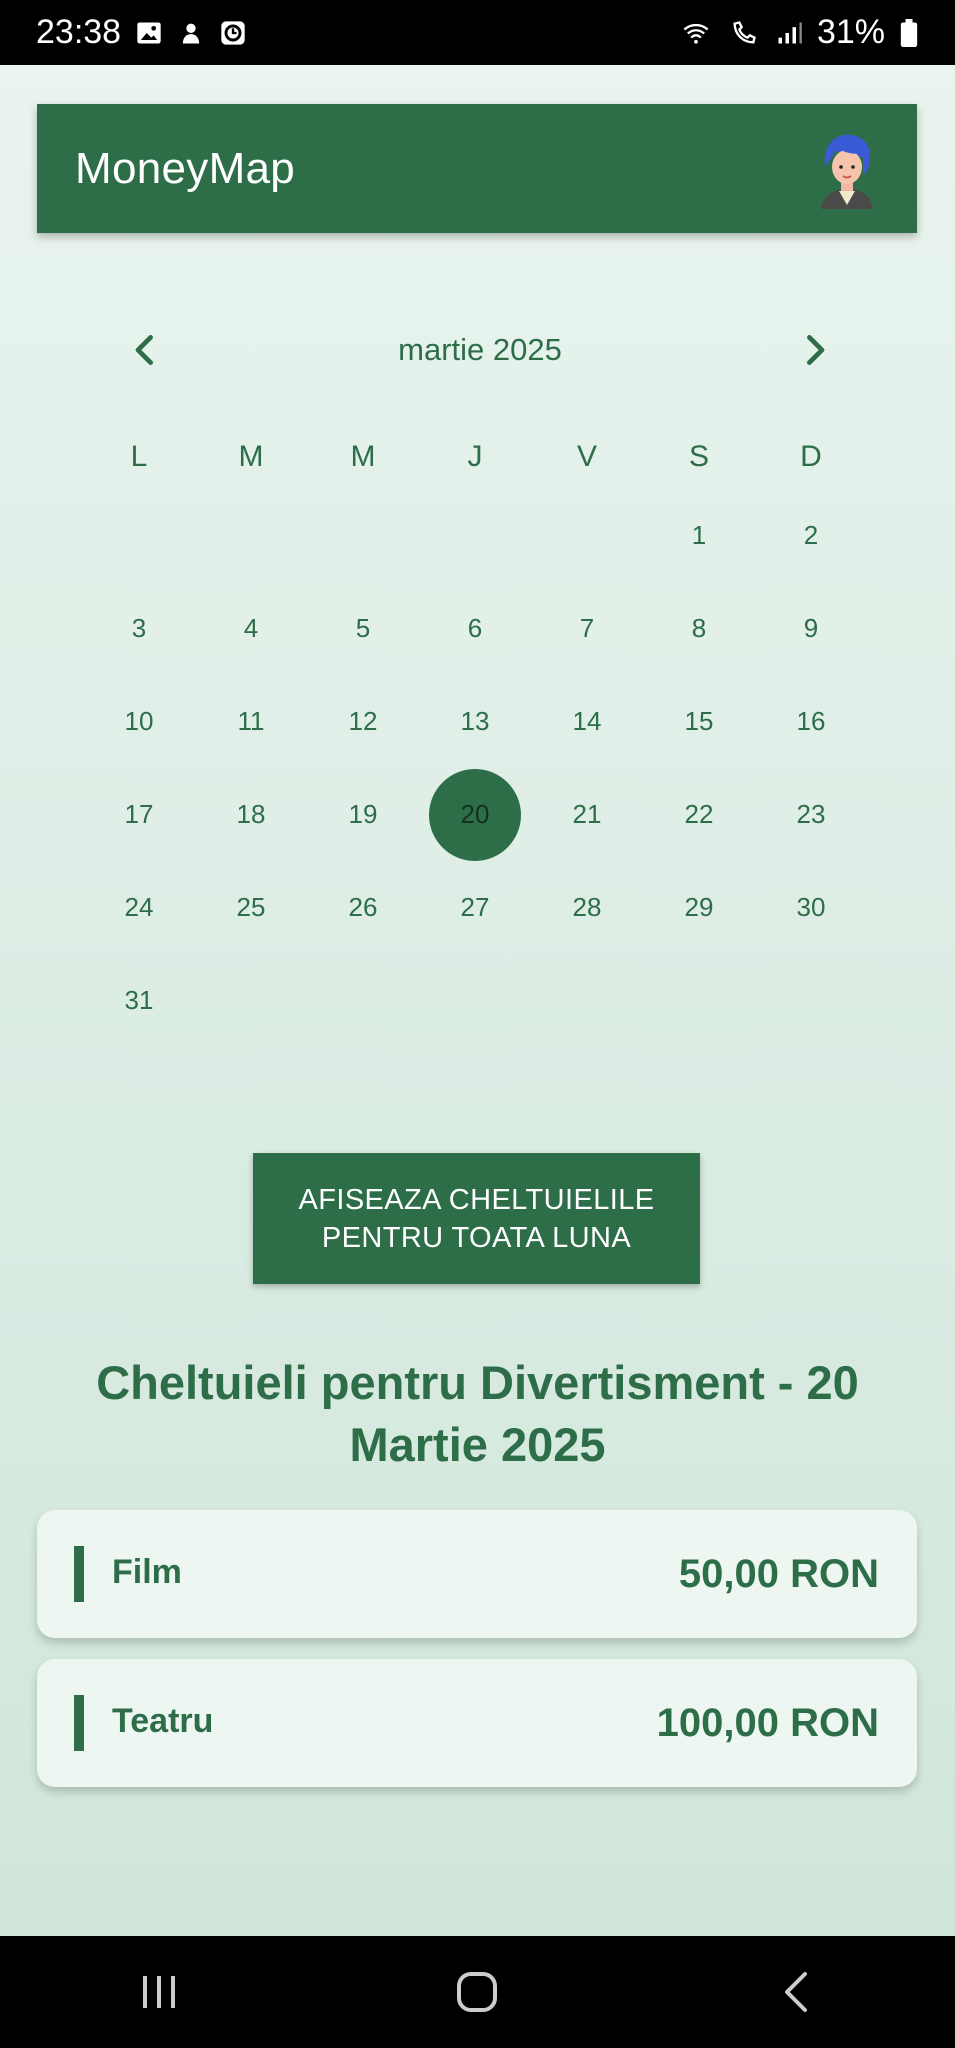 The image size is (955, 2048). I want to click on calendar-day: 8, so click(699, 628).